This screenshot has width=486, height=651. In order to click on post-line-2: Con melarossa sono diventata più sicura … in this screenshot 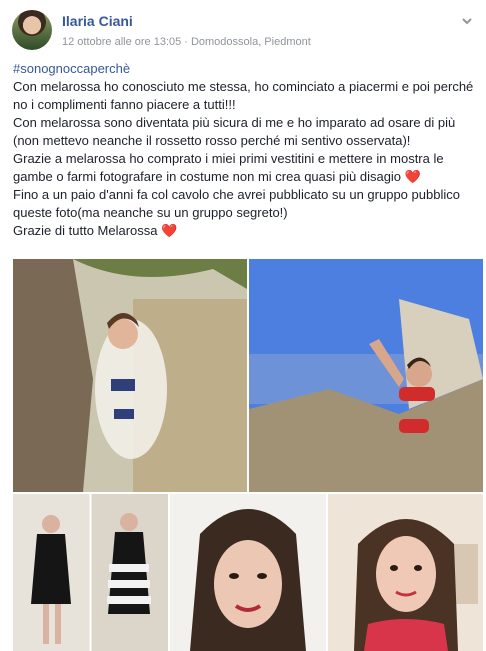, I will do `click(234, 131)`.